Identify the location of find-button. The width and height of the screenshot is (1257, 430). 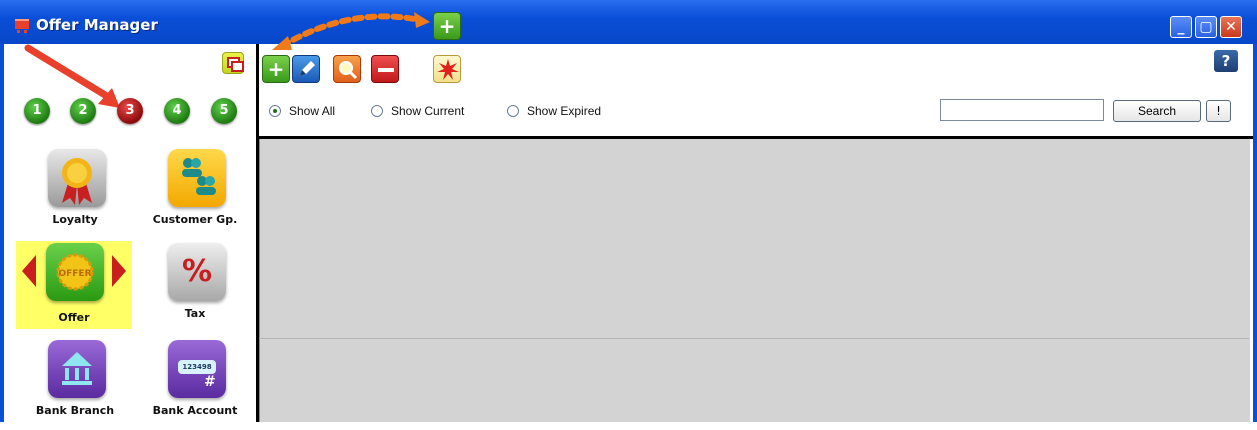
(347, 69).